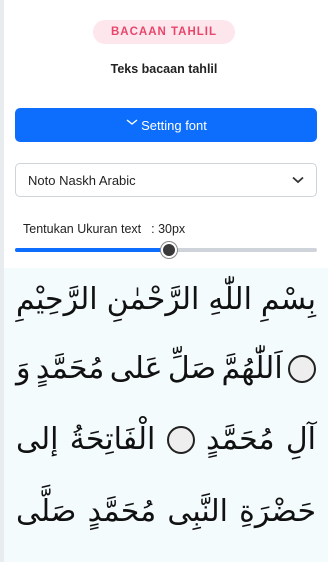  Describe the element at coordinates (23, 368) in the screenshot. I see `arabic-word: وَ` at that location.